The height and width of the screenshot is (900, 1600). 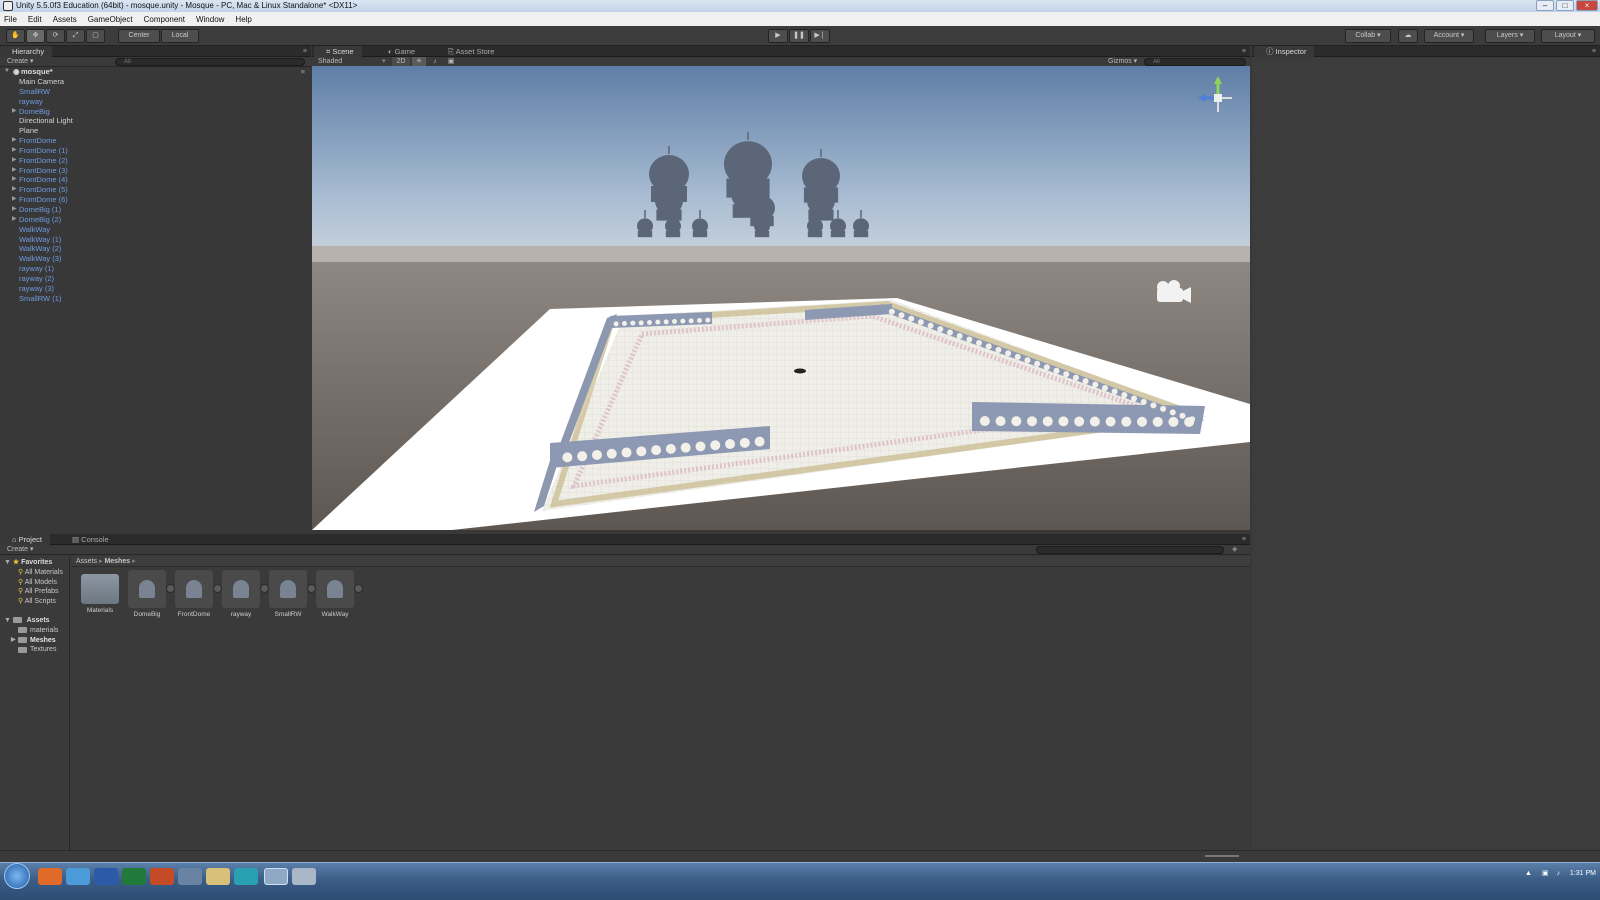 What do you see at coordinates (34, 621) in the screenshot?
I see `assets-root-row: ▼ Assets` at bounding box center [34, 621].